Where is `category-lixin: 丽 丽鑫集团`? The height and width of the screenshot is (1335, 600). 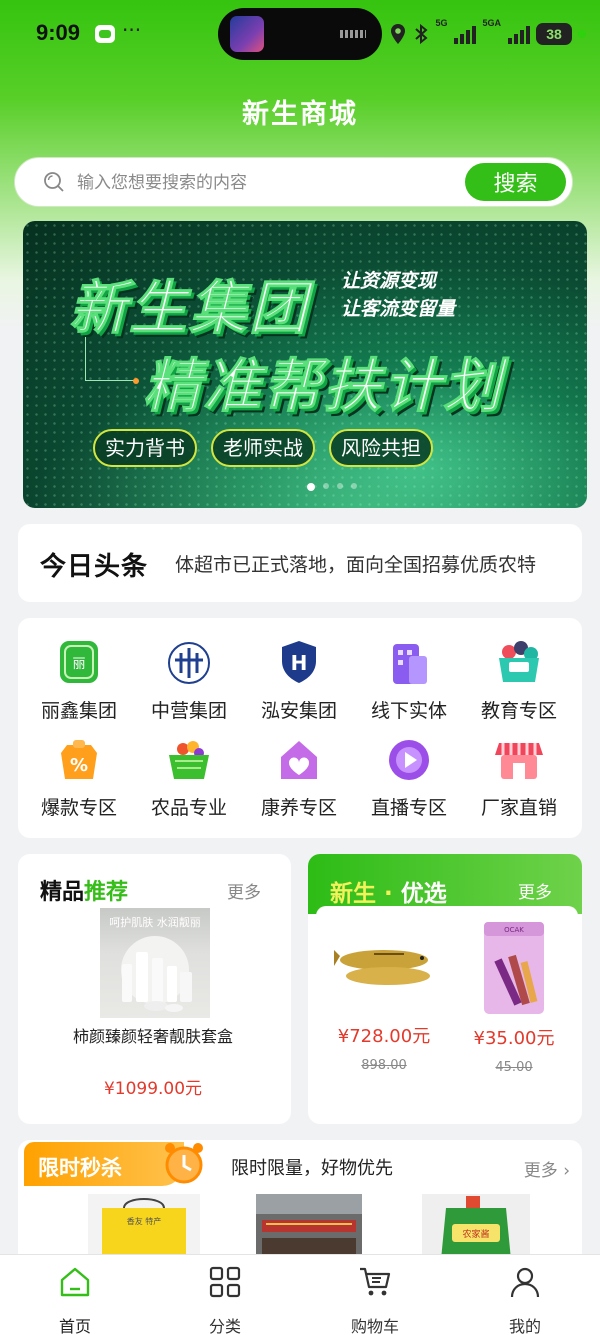
category-lixin: 丽 丽鑫集团 is located at coordinates (79, 680).